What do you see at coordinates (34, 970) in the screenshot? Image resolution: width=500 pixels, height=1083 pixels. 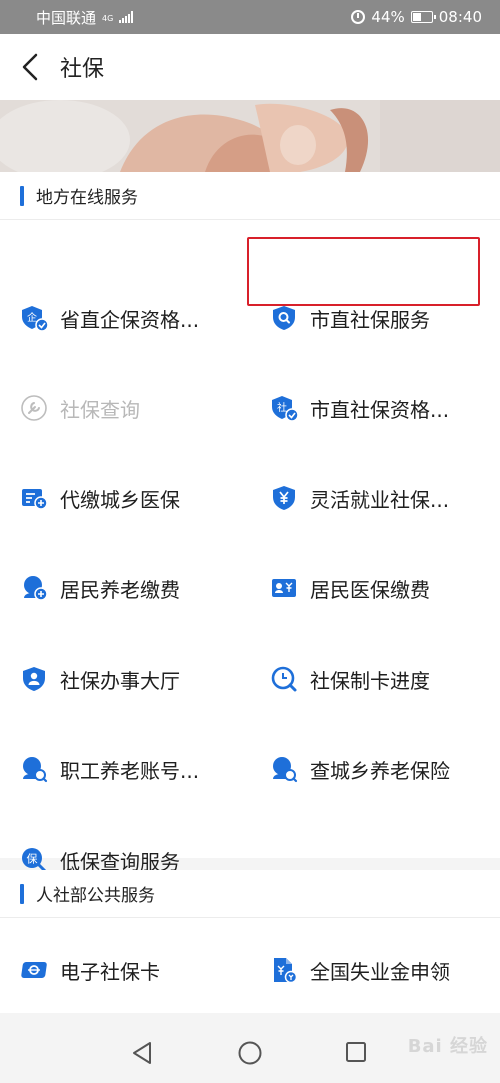 I see `card-icon` at bounding box center [34, 970].